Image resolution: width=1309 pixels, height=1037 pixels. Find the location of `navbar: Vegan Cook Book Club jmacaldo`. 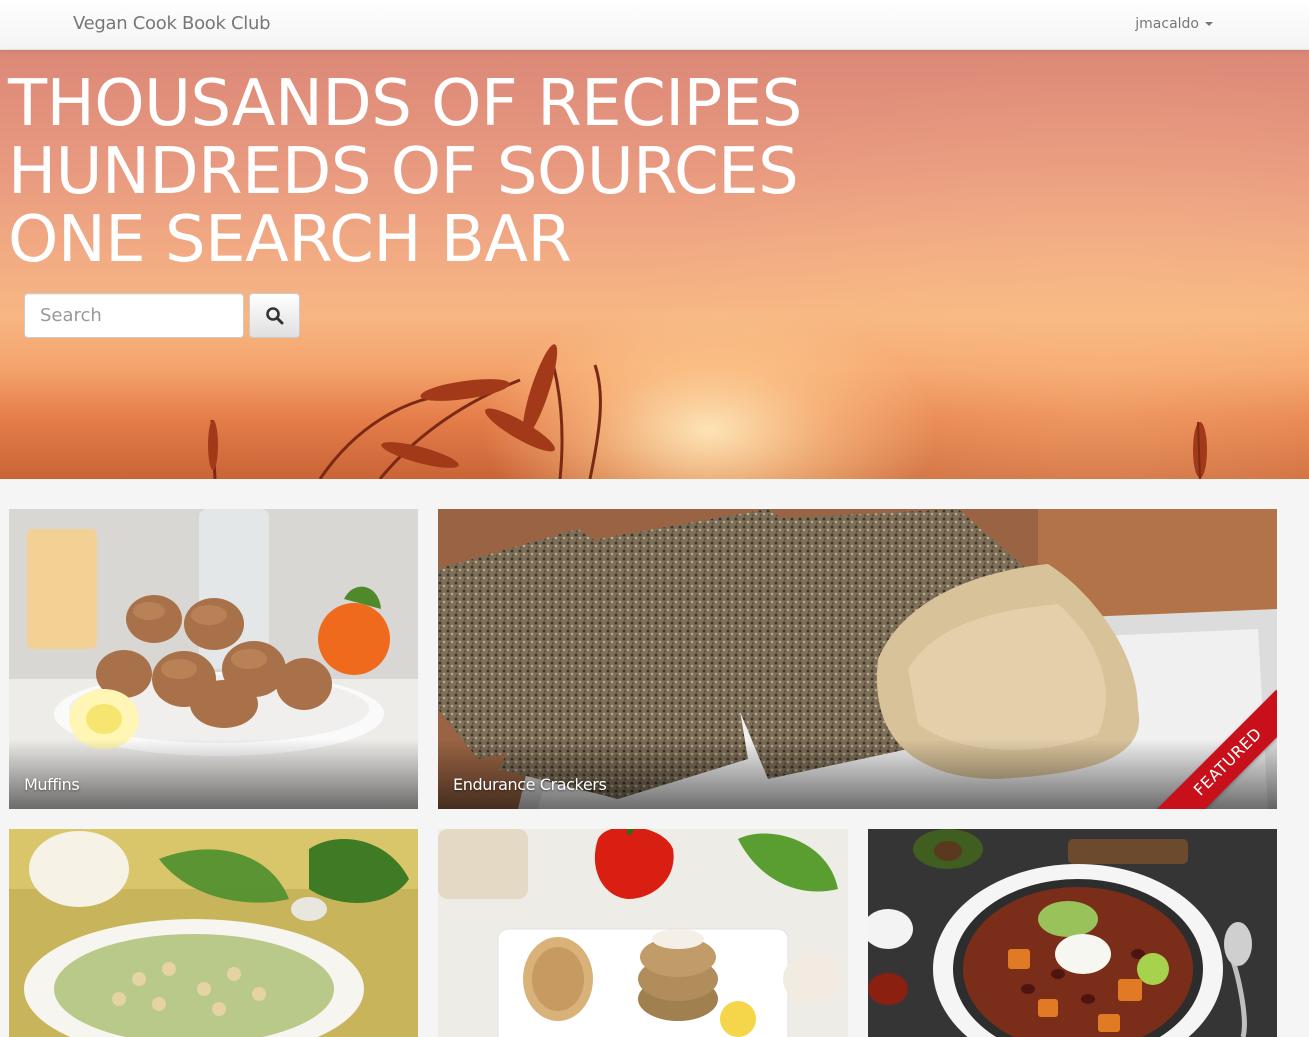

navbar: Vegan Cook Book Club jmacaldo is located at coordinates (654, 25).